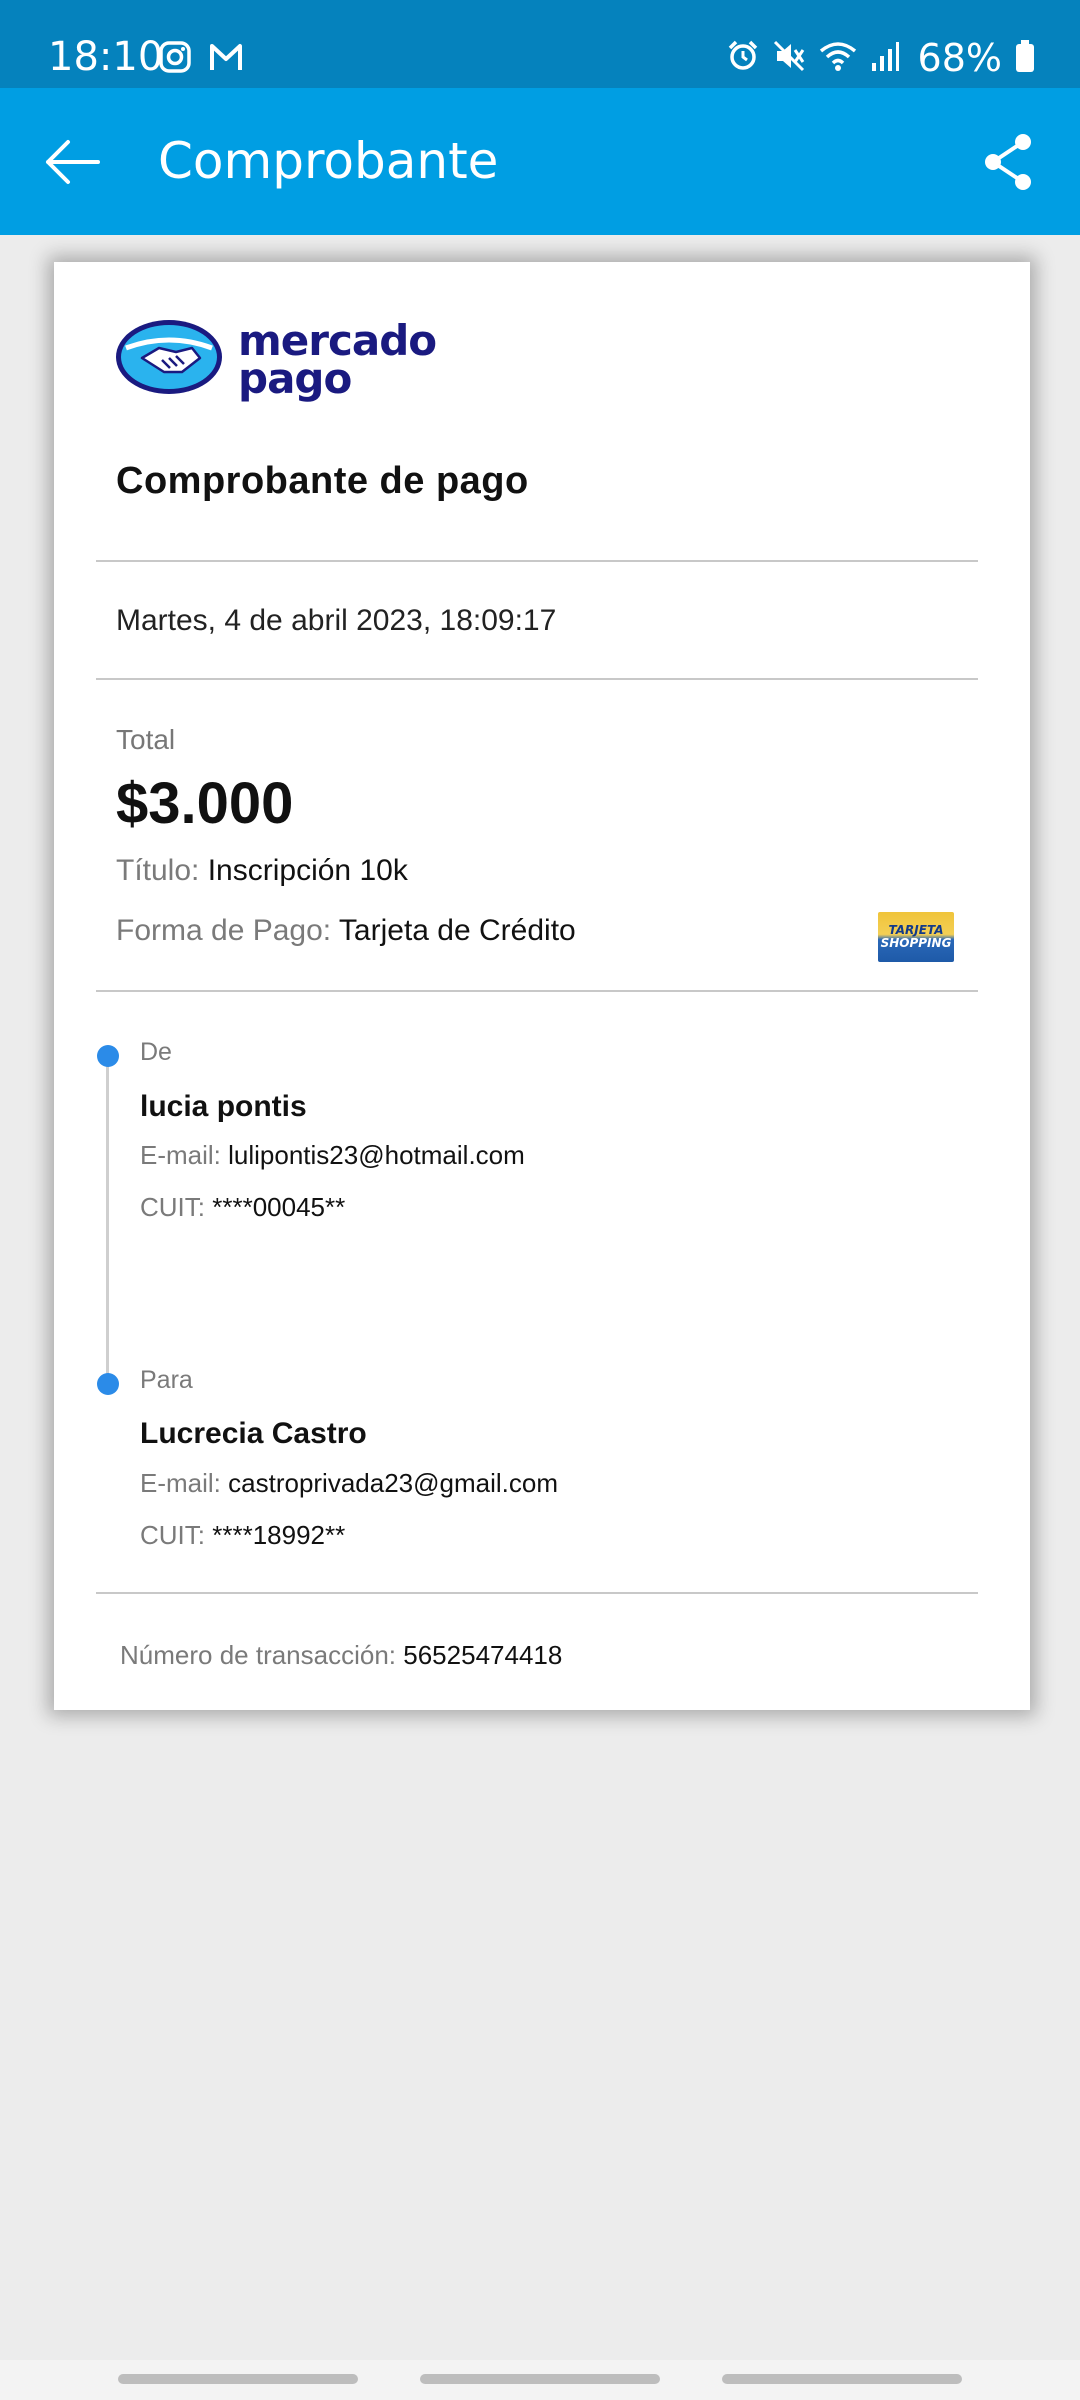  I want to click on nav-home-handle, so click(540, 2379).